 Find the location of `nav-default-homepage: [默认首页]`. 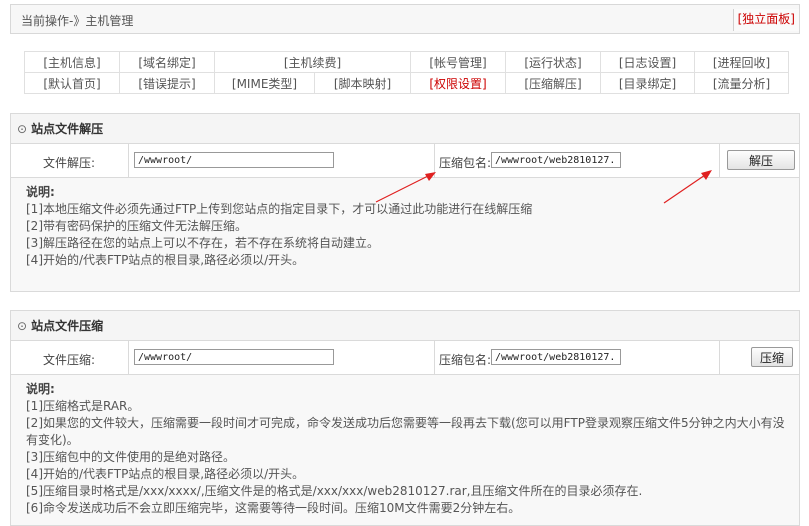

nav-default-homepage: [默认首页] is located at coordinates (72, 83).